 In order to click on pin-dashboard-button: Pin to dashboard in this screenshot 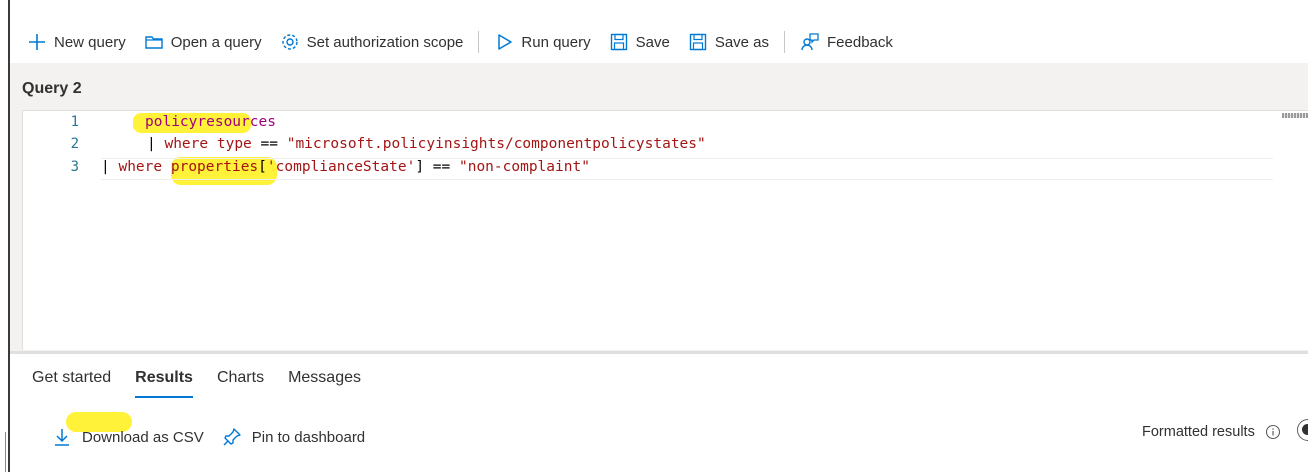, I will do `click(293, 437)`.